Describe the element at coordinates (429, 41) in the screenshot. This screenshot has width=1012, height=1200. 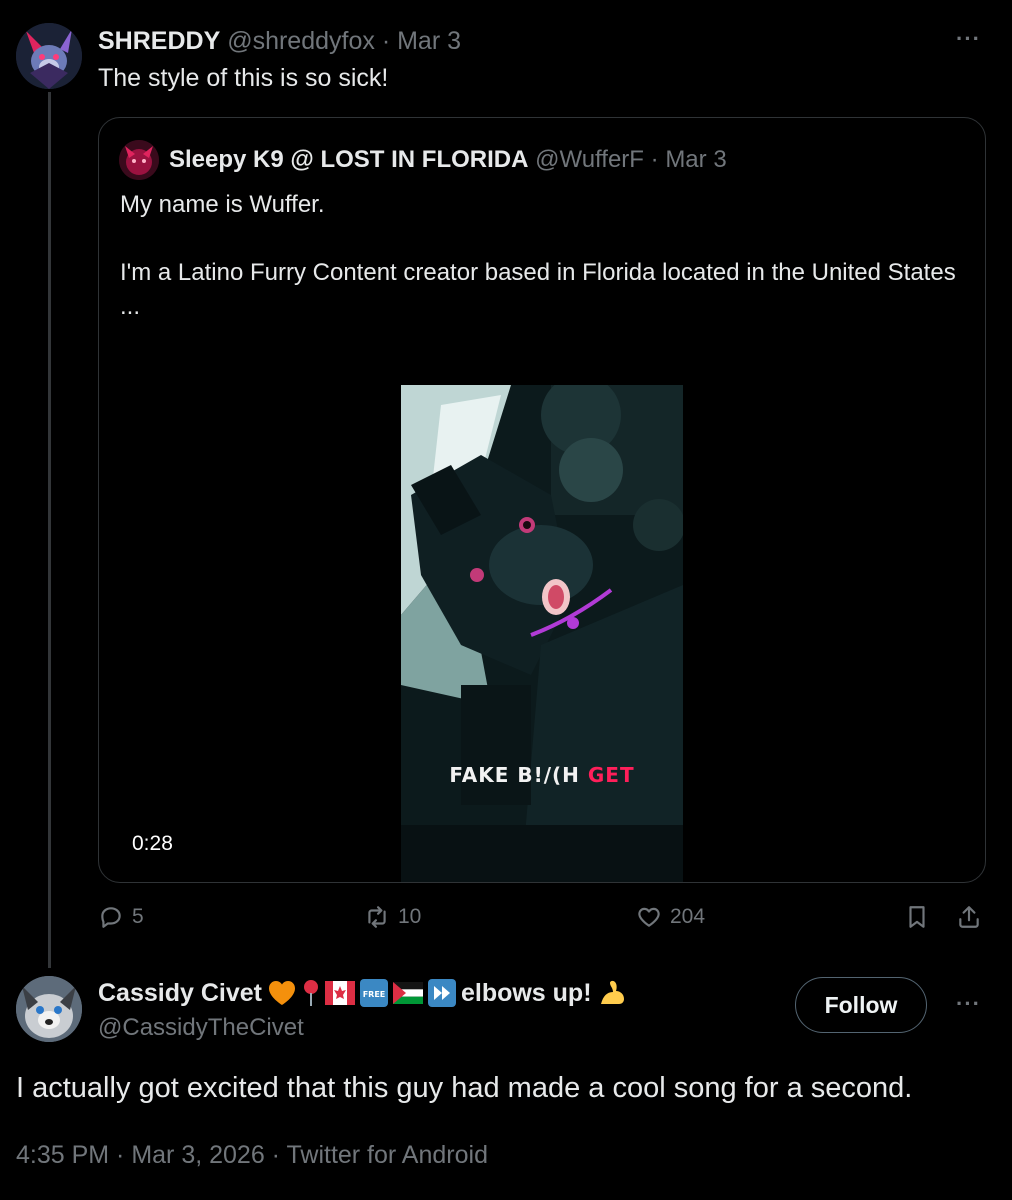
I see `tweet-date: Mar 3` at that location.